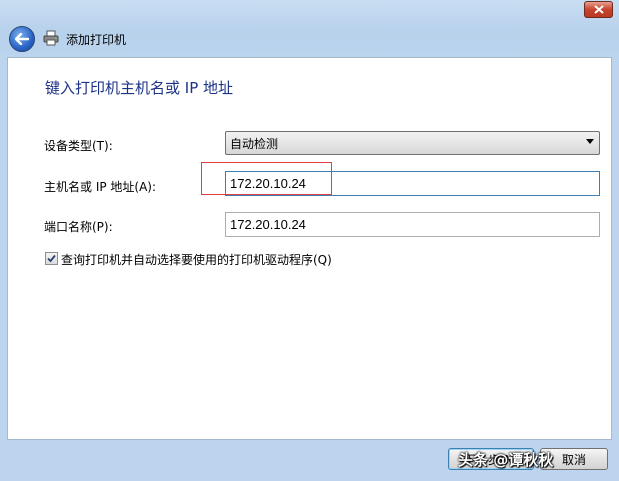 Image resolution: width=619 pixels, height=481 pixels. What do you see at coordinates (268, 183) in the screenshot?
I see `hostname-value: 172.20.10.24` at bounding box center [268, 183].